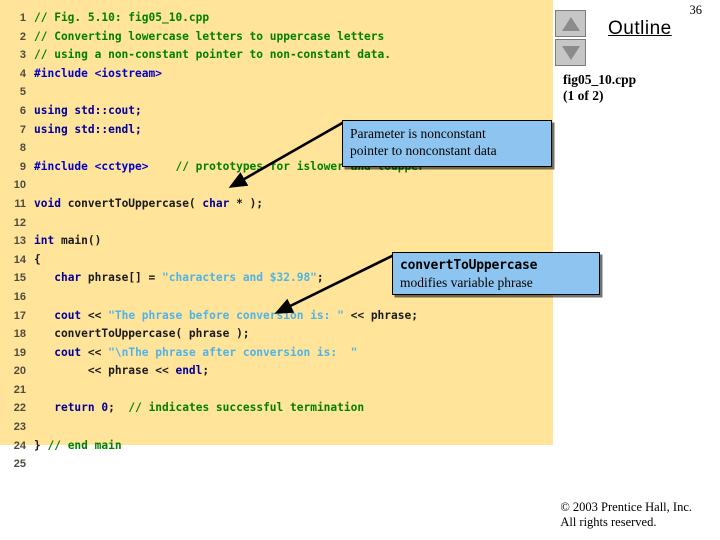 This screenshot has width=720, height=540. What do you see at coordinates (276, 92) in the screenshot?
I see `code-line: 5` at bounding box center [276, 92].